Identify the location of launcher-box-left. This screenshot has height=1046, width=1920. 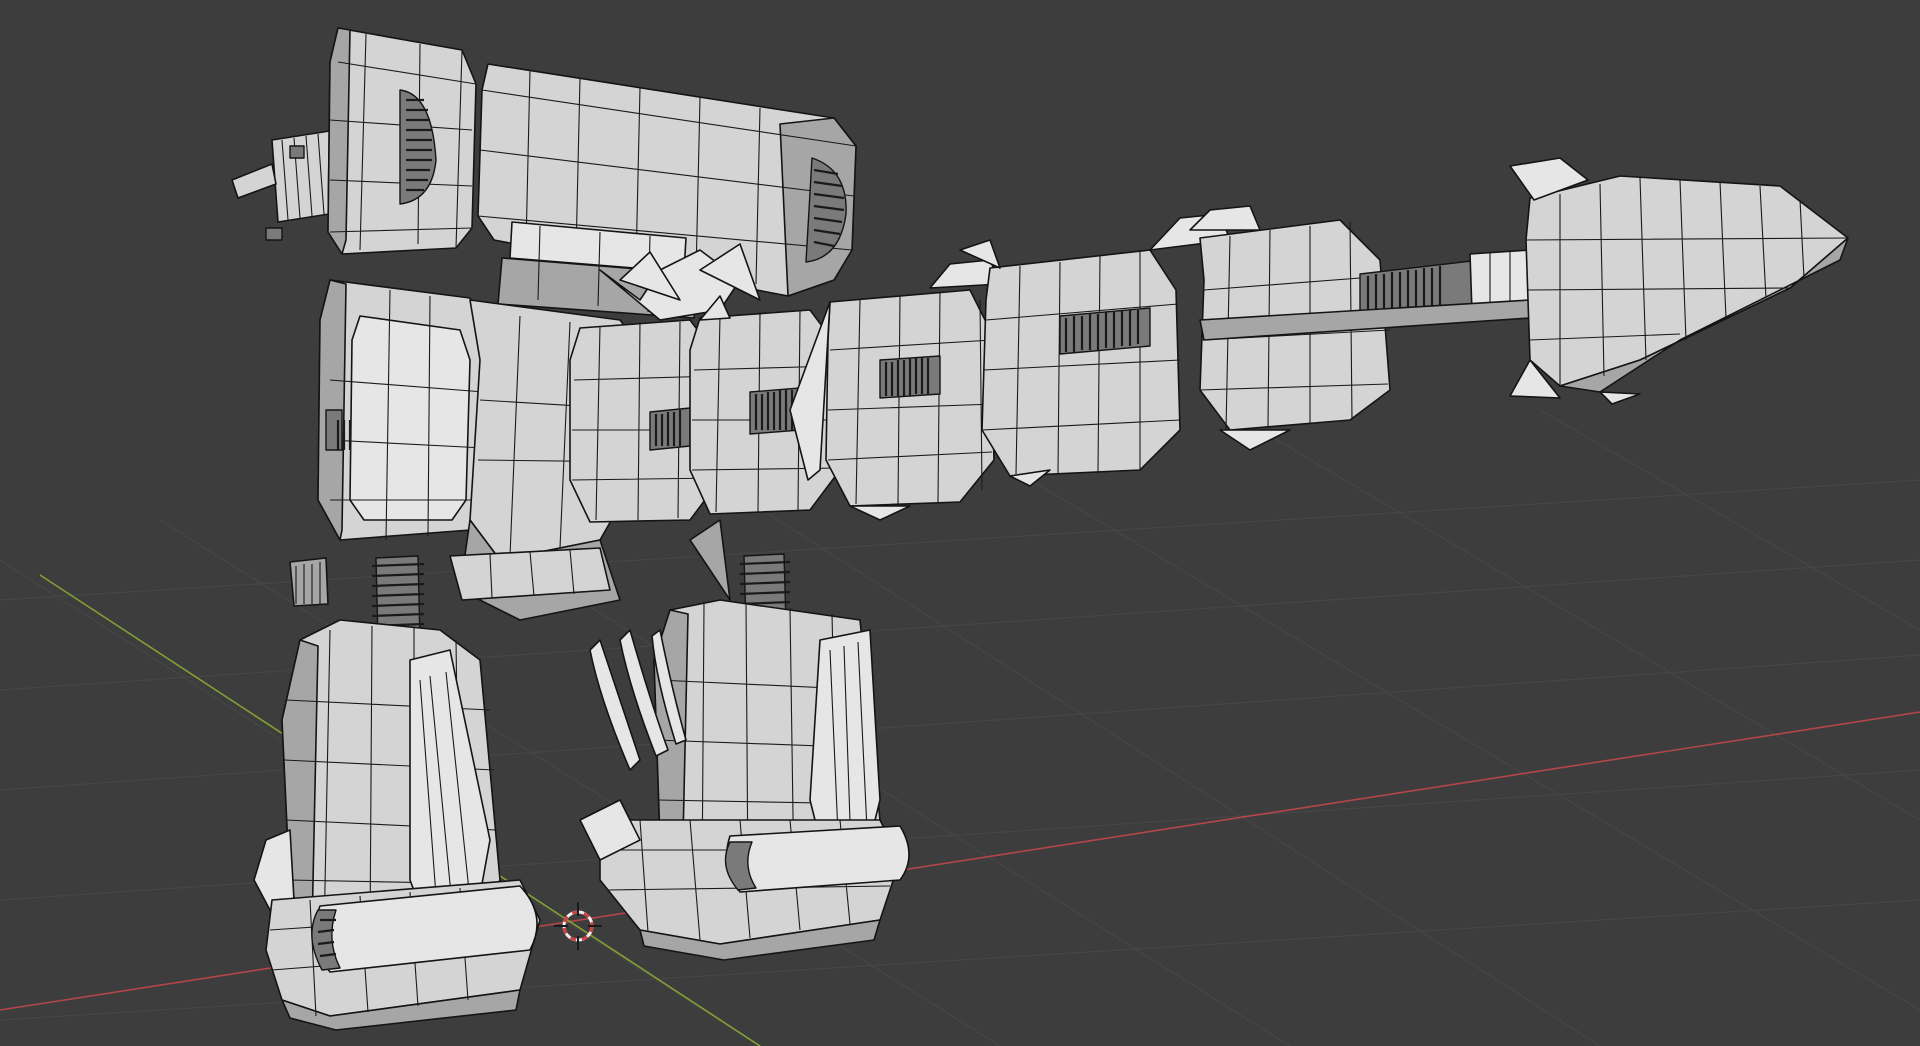
(402, 141).